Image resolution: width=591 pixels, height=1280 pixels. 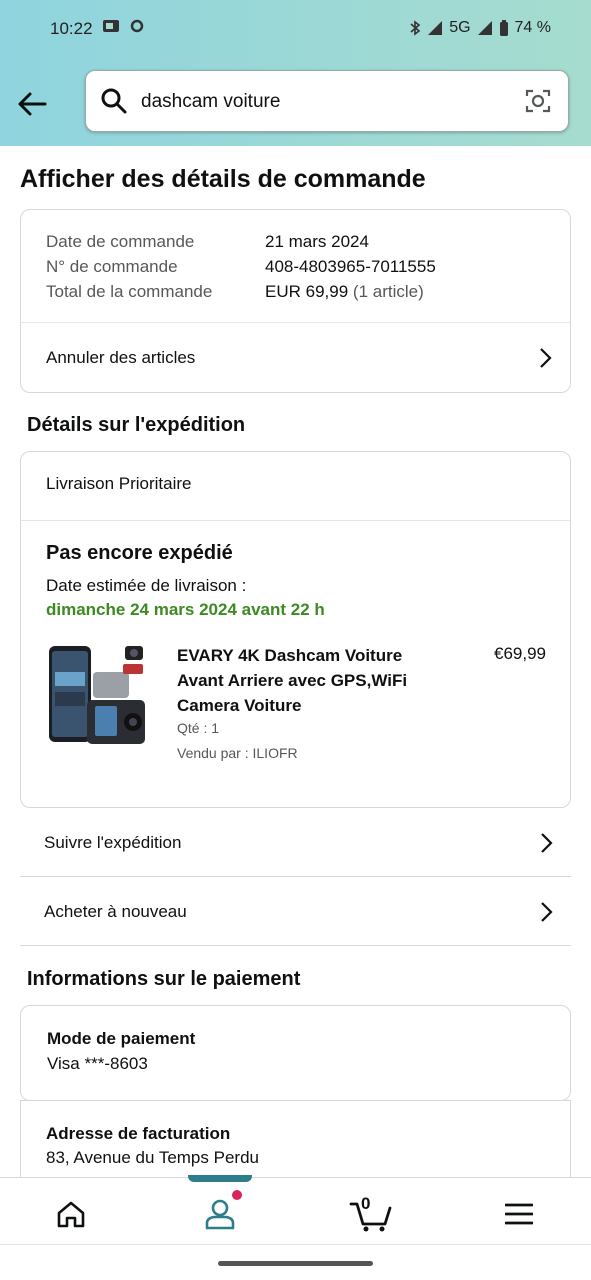 I want to click on network-type: 5G, so click(x=460, y=27).